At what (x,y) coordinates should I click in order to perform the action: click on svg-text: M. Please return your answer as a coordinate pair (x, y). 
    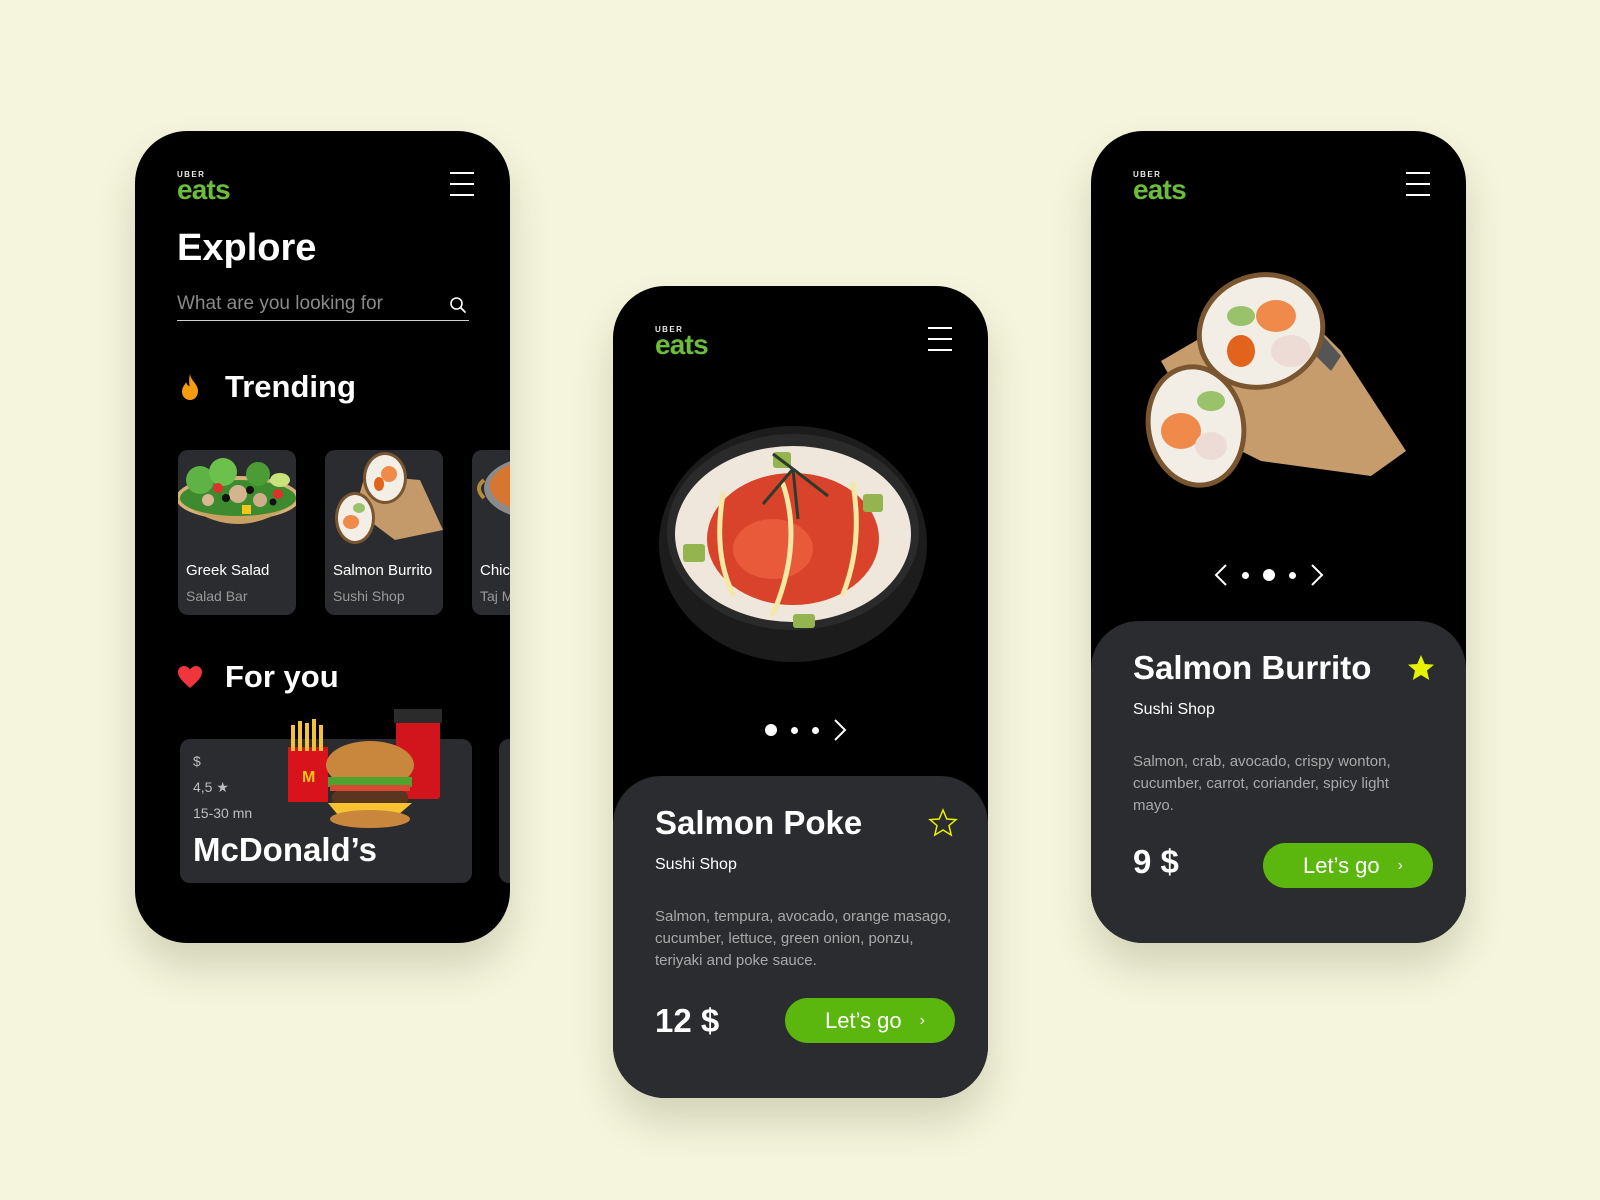
    Looking at the image, I should click on (308, 777).